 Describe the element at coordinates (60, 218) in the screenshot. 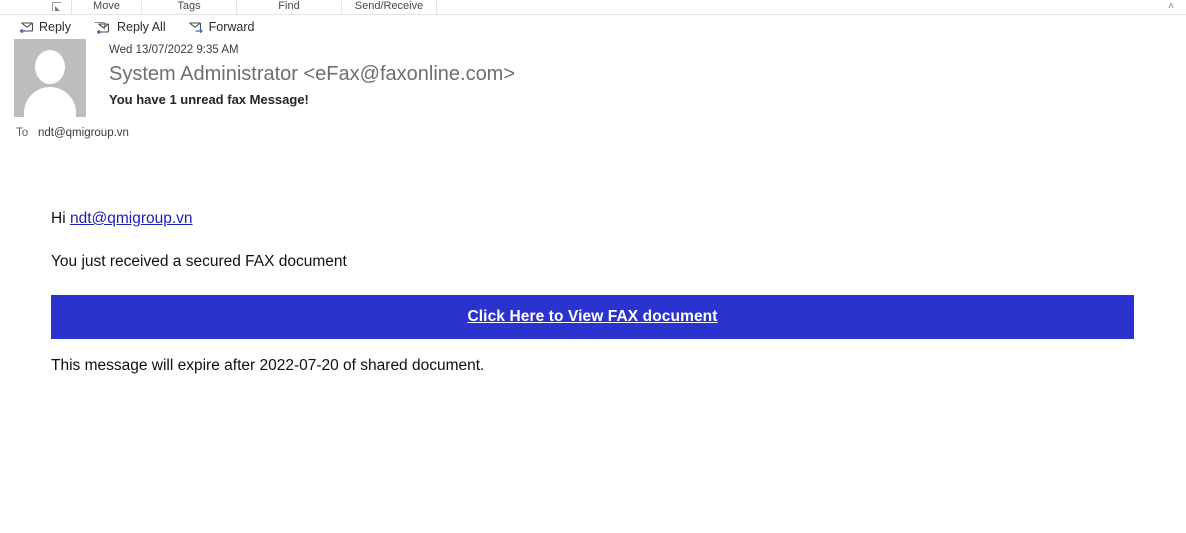

I see `body-greeting-prefix: Hi` at that location.